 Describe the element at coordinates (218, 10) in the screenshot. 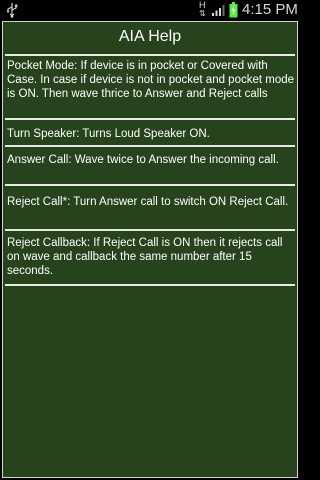

I see `signal-icon` at that location.